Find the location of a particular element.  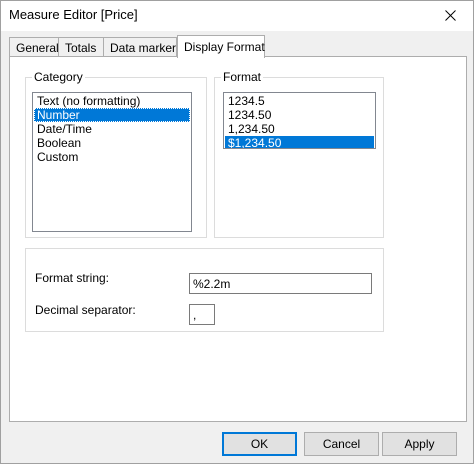

category-item-text: Text (no formatting) is located at coordinates (112, 101).